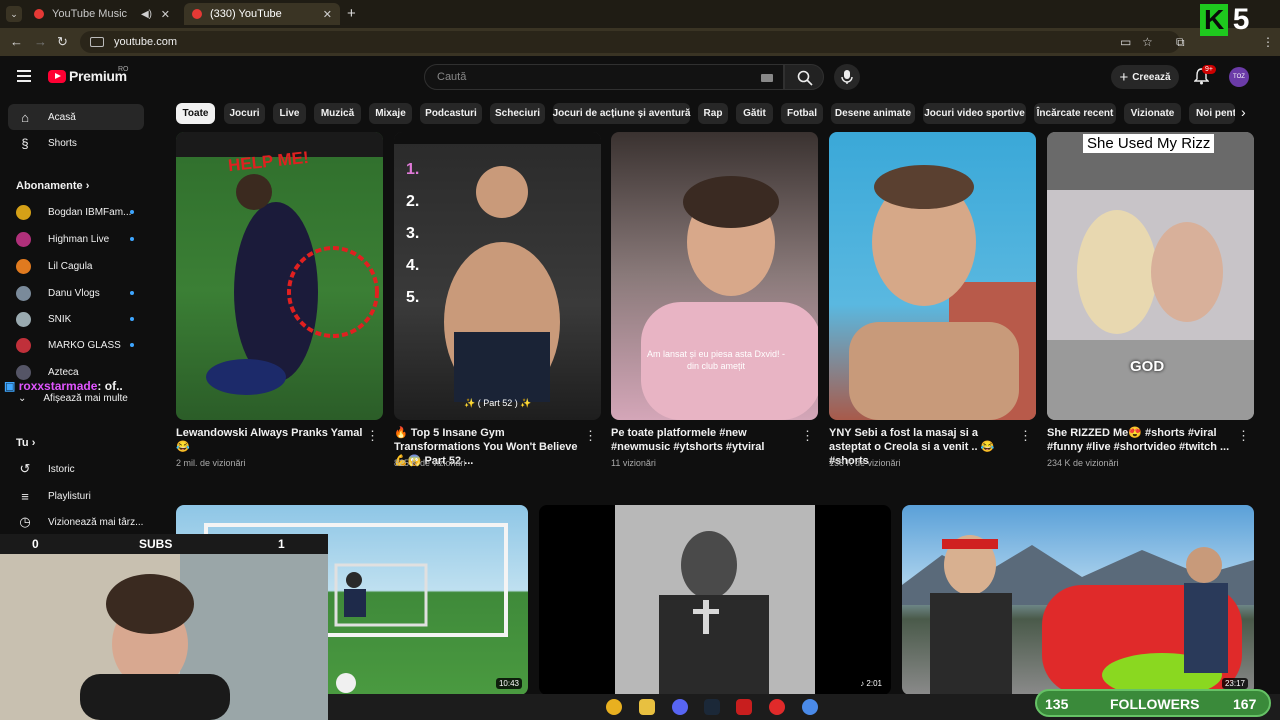  Describe the element at coordinates (865, 463) in the screenshot. I see `short-views: 158 K de vizionări` at that location.